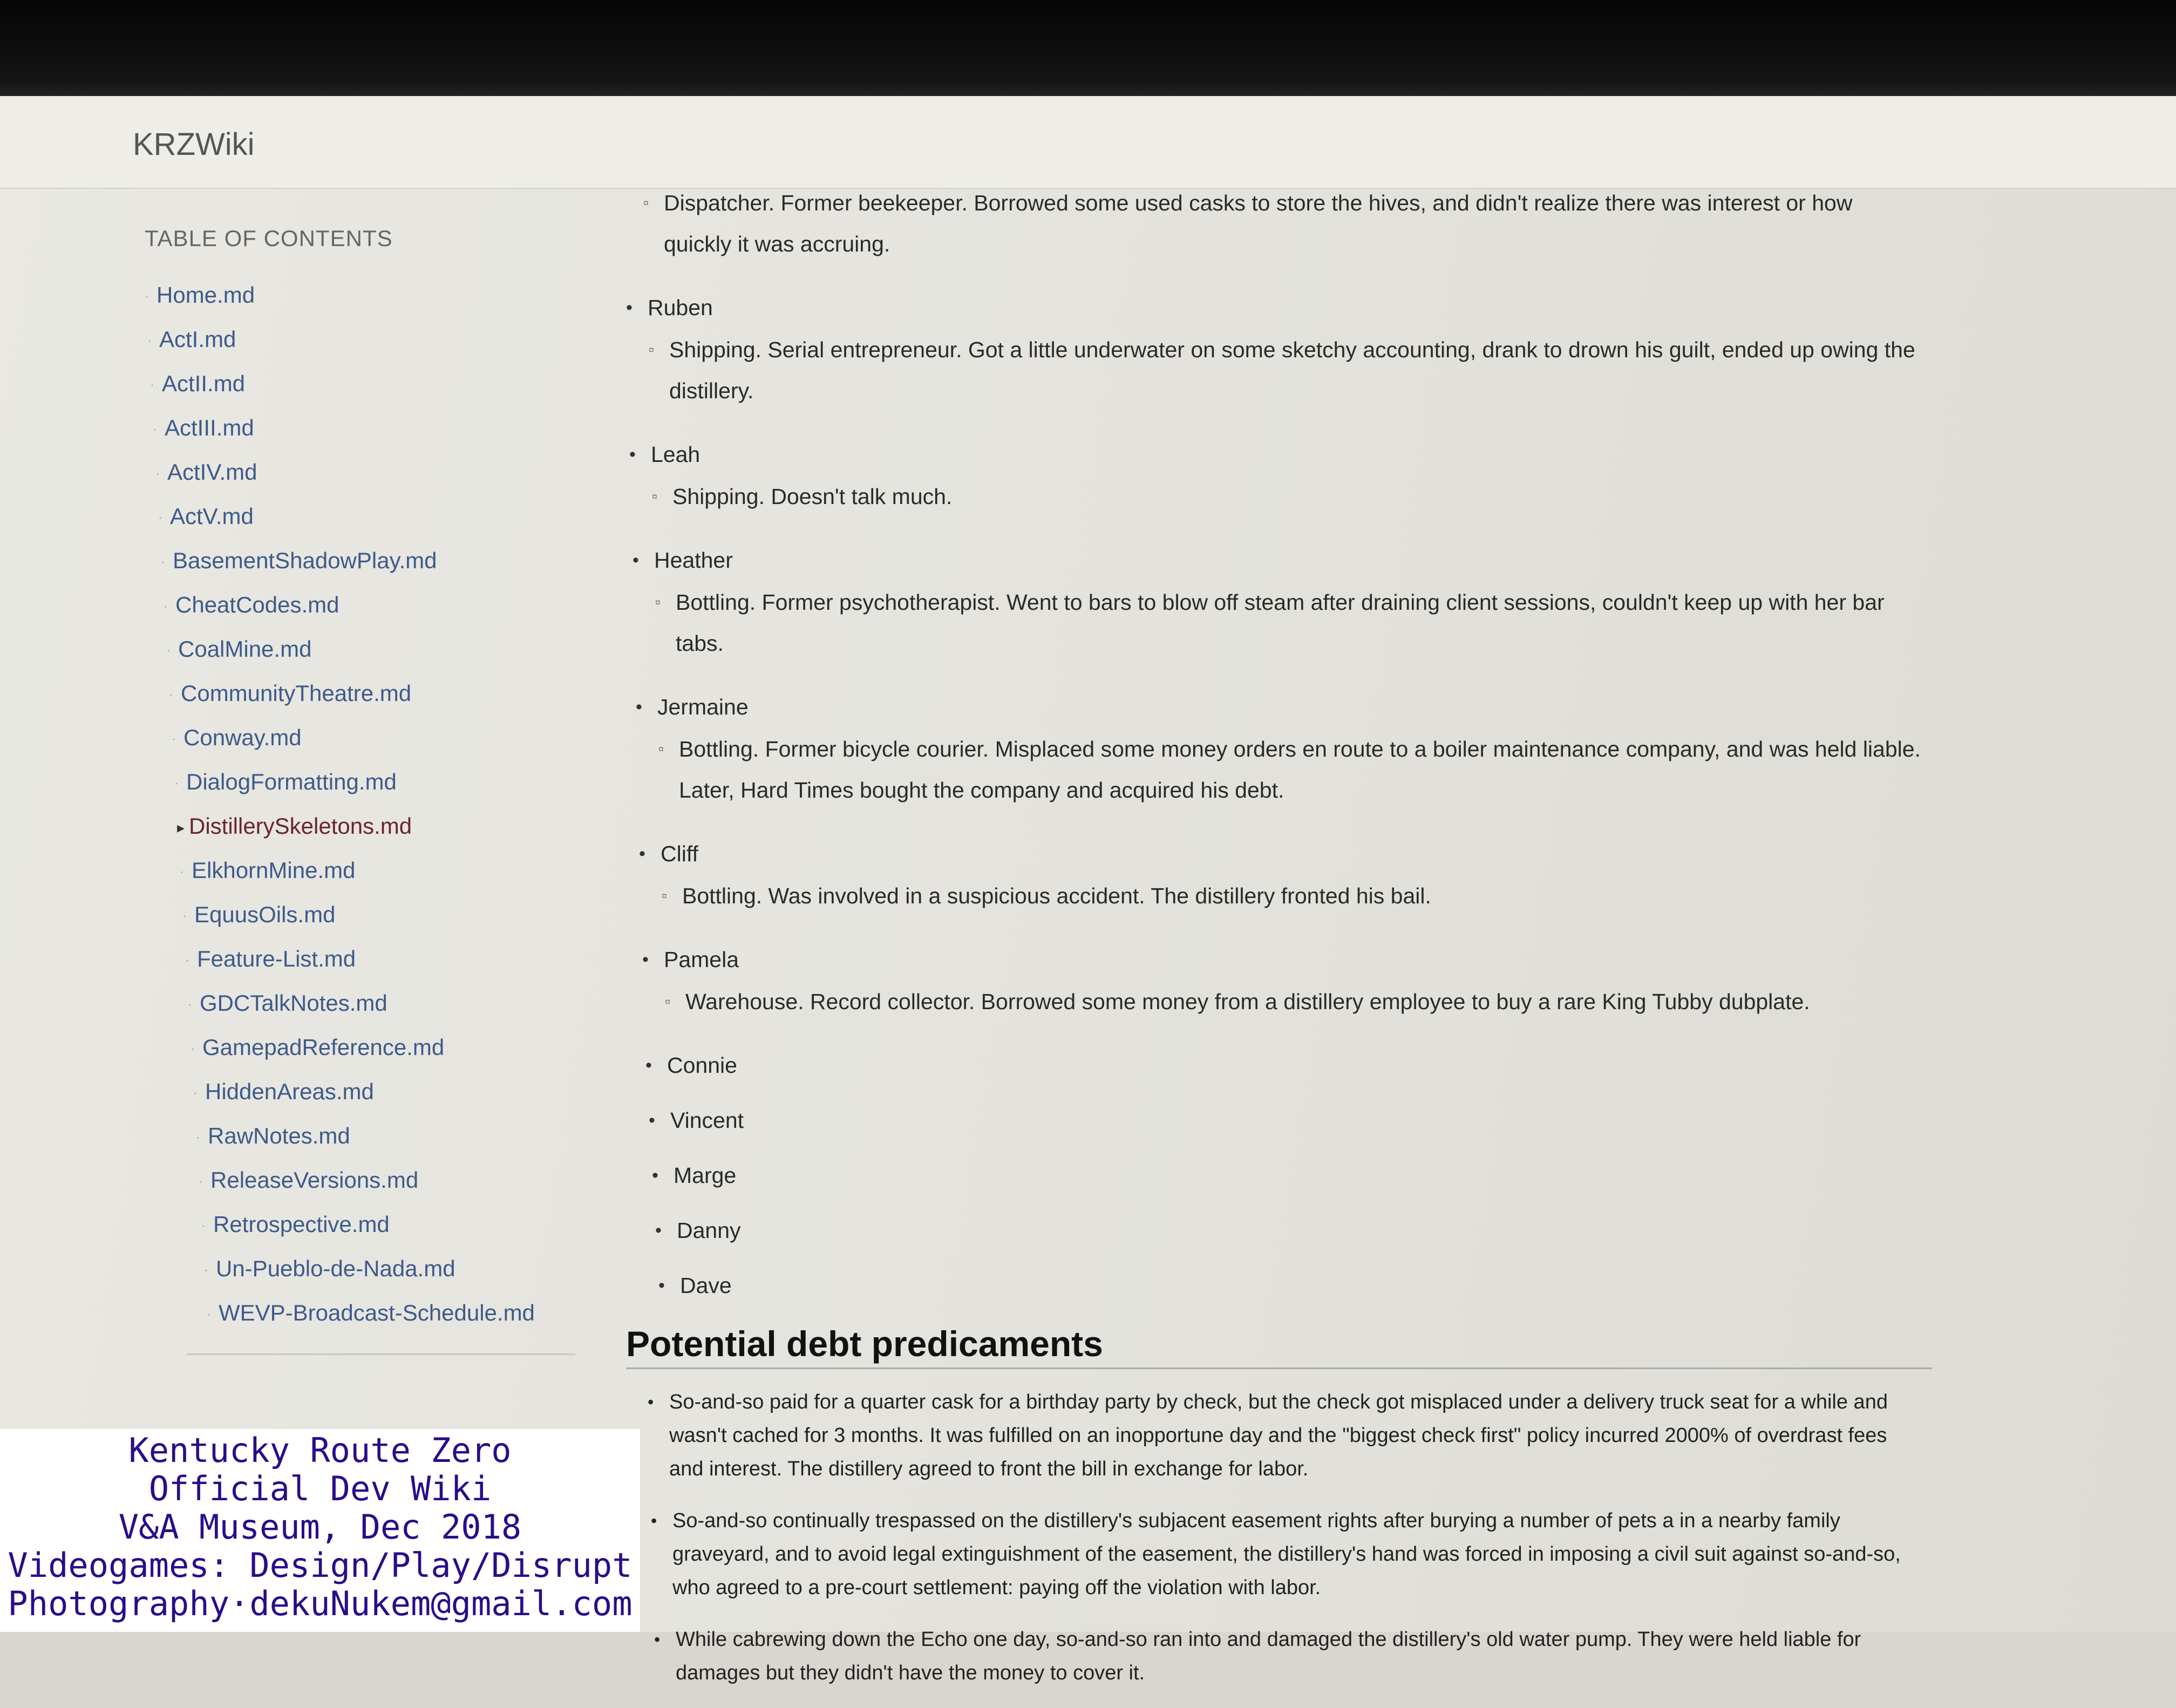 This screenshot has width=2176, height=1708. Describe the element at coordinates (361, 339) in the screenshot. I see `toc-item: · ActI.md` at that location.